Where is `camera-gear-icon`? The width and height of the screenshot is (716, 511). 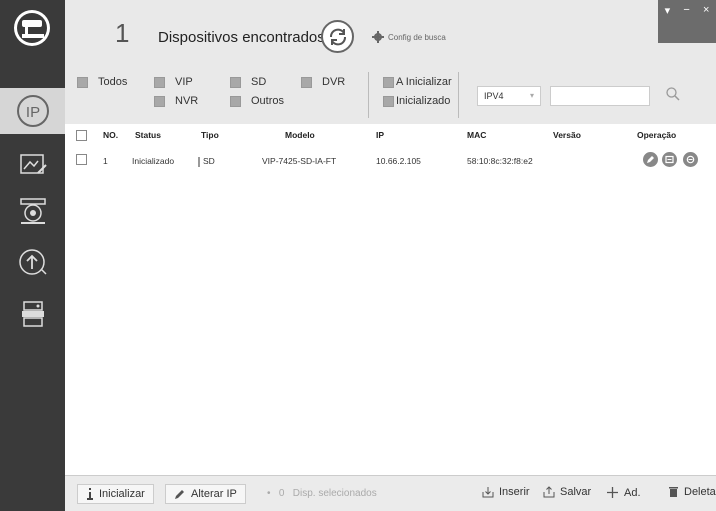 camera-gear-icon is located at coordinates (32, 211).